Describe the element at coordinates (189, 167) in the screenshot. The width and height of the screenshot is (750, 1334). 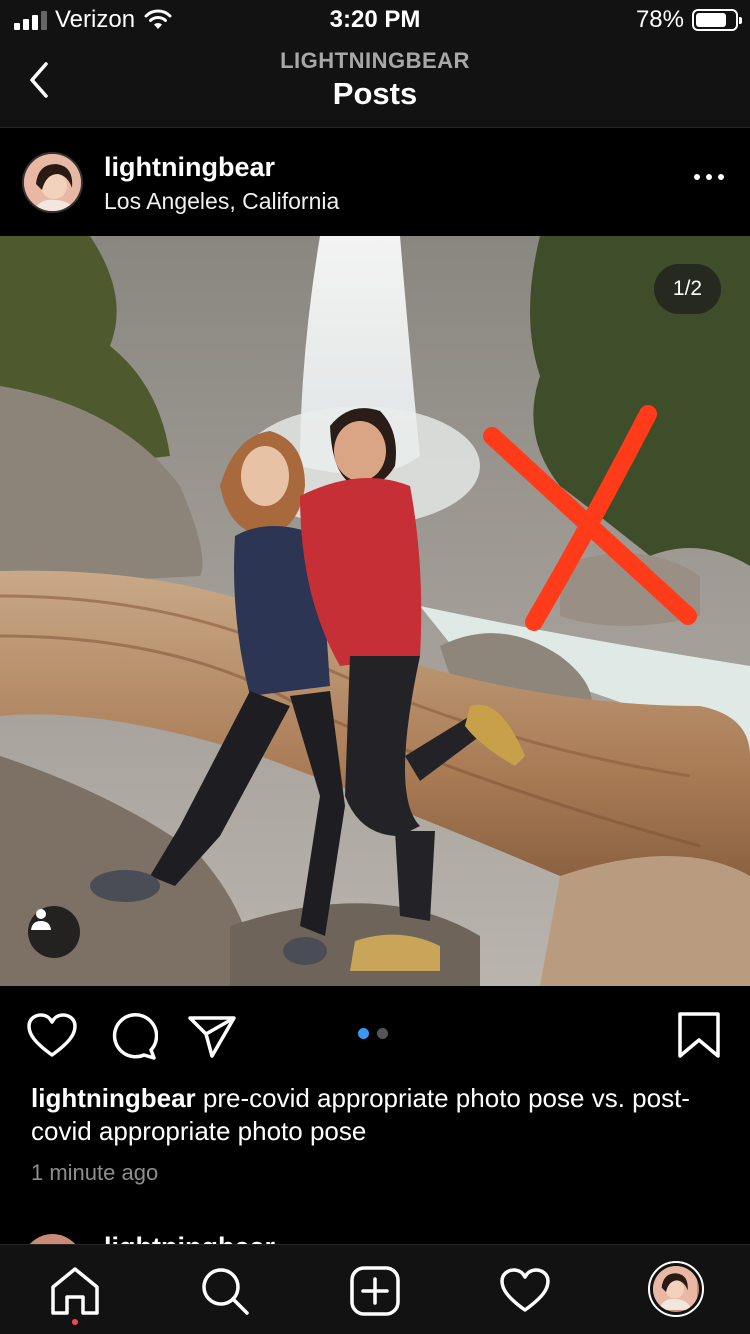
I see `post-username: lightningbear` at that location.